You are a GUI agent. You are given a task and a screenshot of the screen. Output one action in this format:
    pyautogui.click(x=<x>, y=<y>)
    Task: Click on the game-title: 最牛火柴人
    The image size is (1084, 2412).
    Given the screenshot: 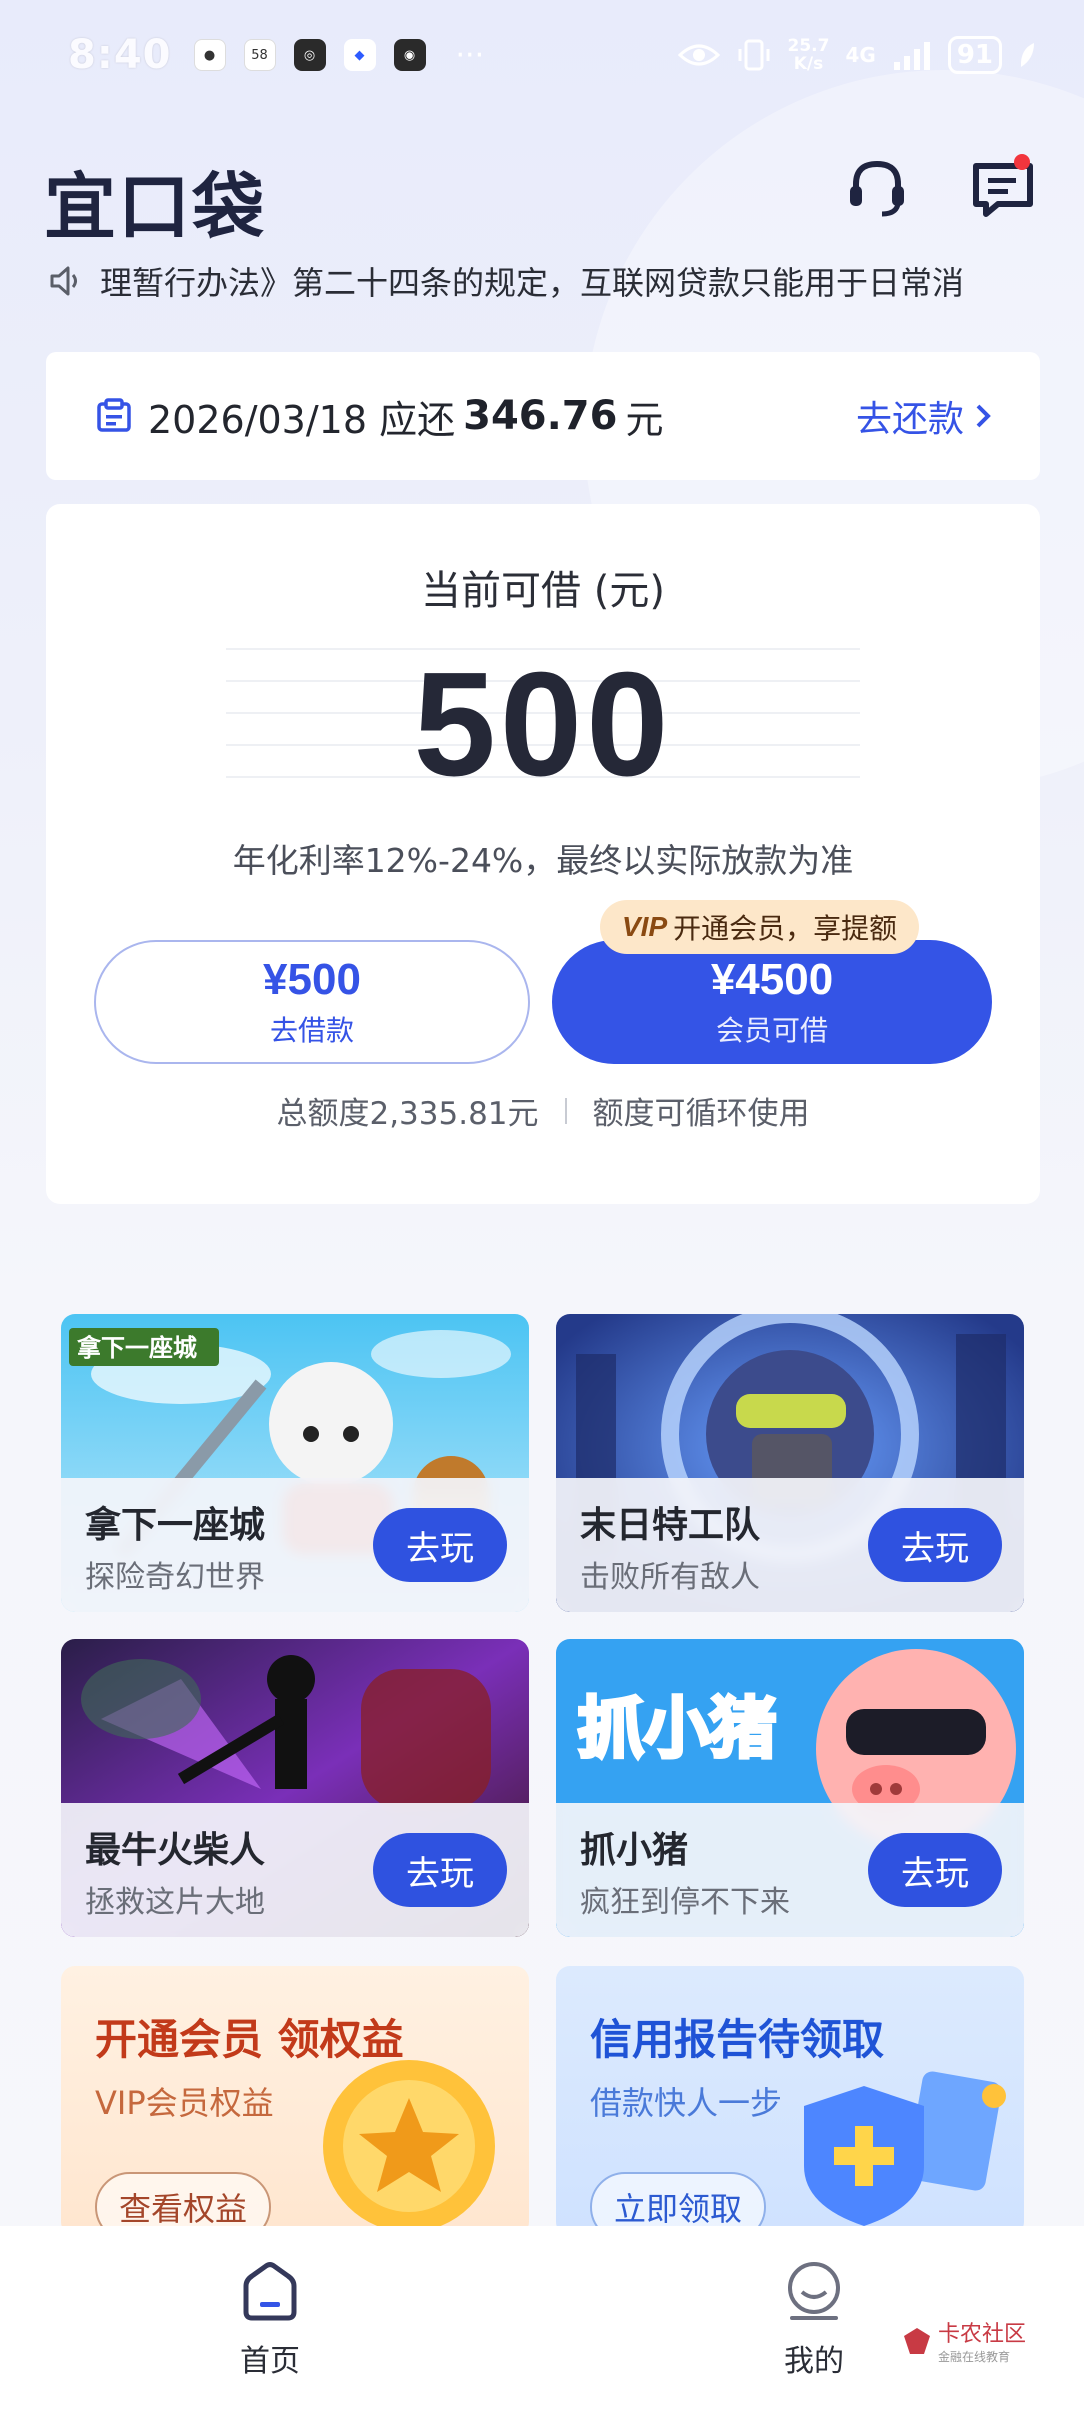 What is the action you would take?
    pyautogui.click(x=175, y=1850)
    